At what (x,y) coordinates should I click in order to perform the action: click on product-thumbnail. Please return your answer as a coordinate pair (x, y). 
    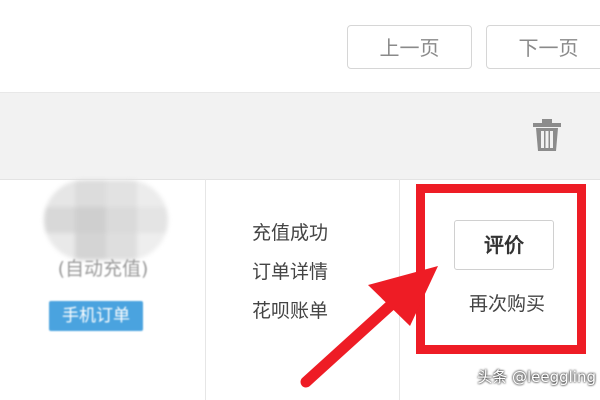
    Looking at the image, I should click on (106, 220).